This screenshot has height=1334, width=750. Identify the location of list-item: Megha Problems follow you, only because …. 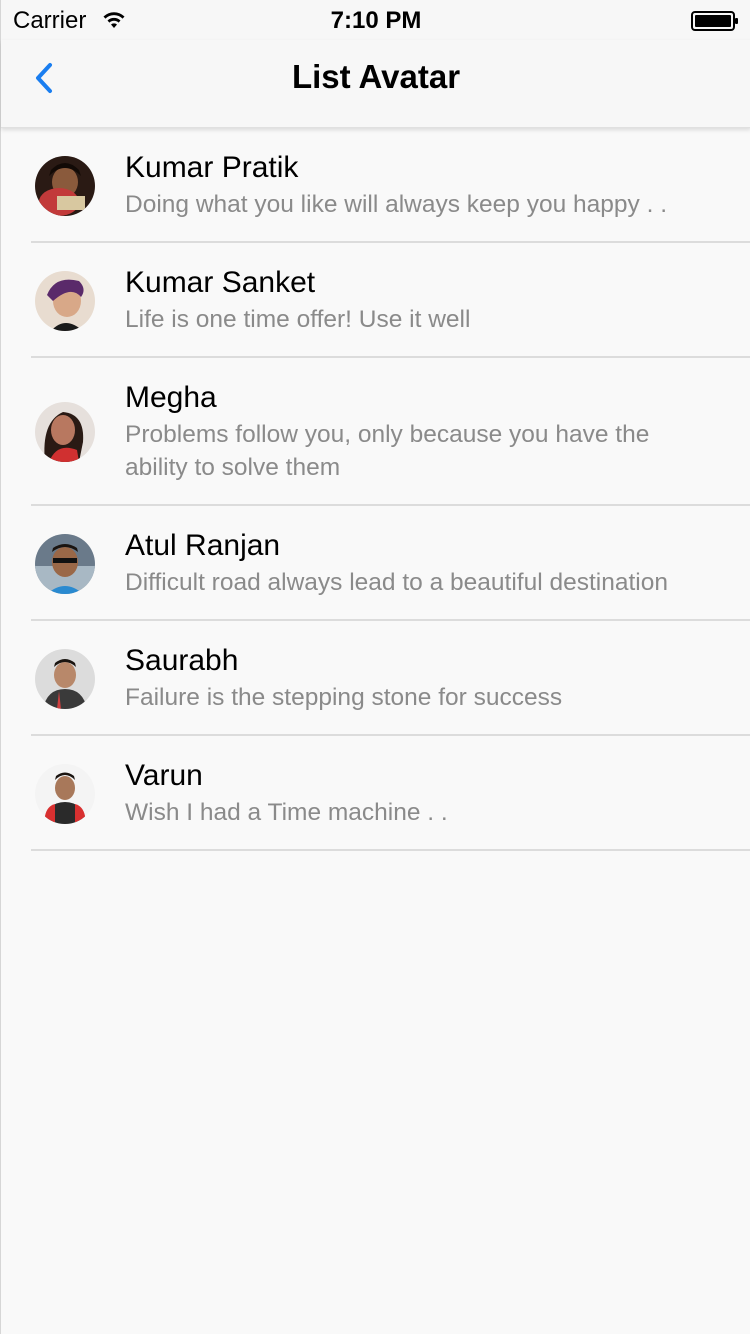
(375, 432).